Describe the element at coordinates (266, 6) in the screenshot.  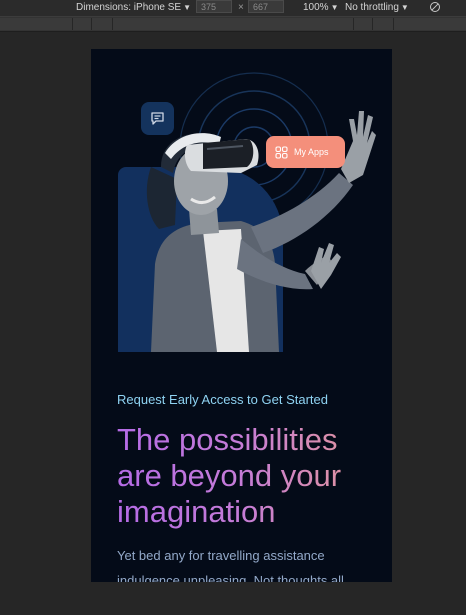
I see `height-input: 667` at that location.